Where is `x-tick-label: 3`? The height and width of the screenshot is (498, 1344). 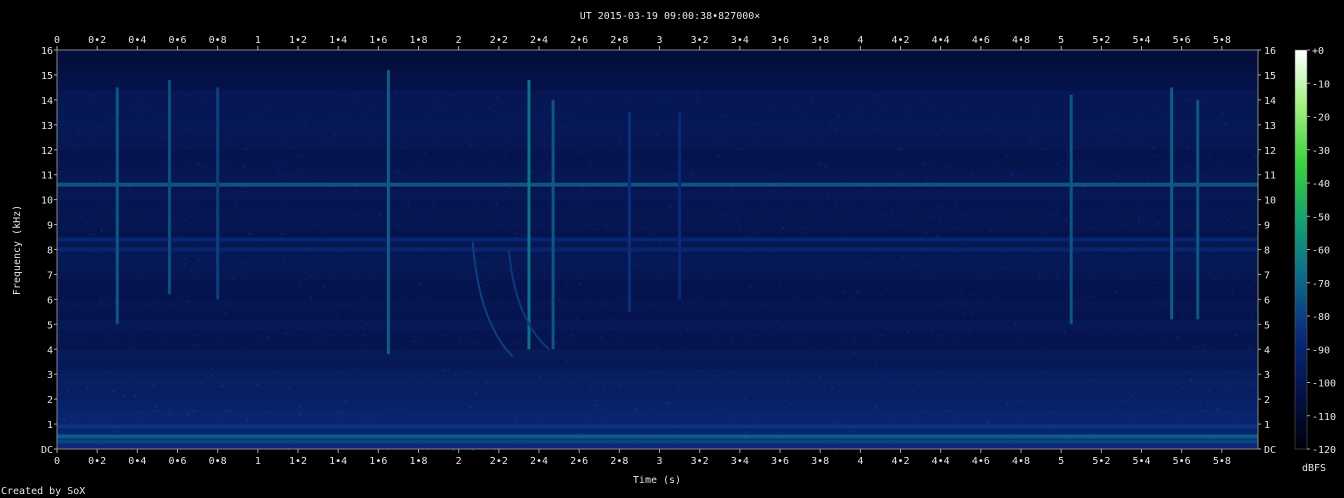
x-tick-label: 3 is located at coordinates (659, 40).